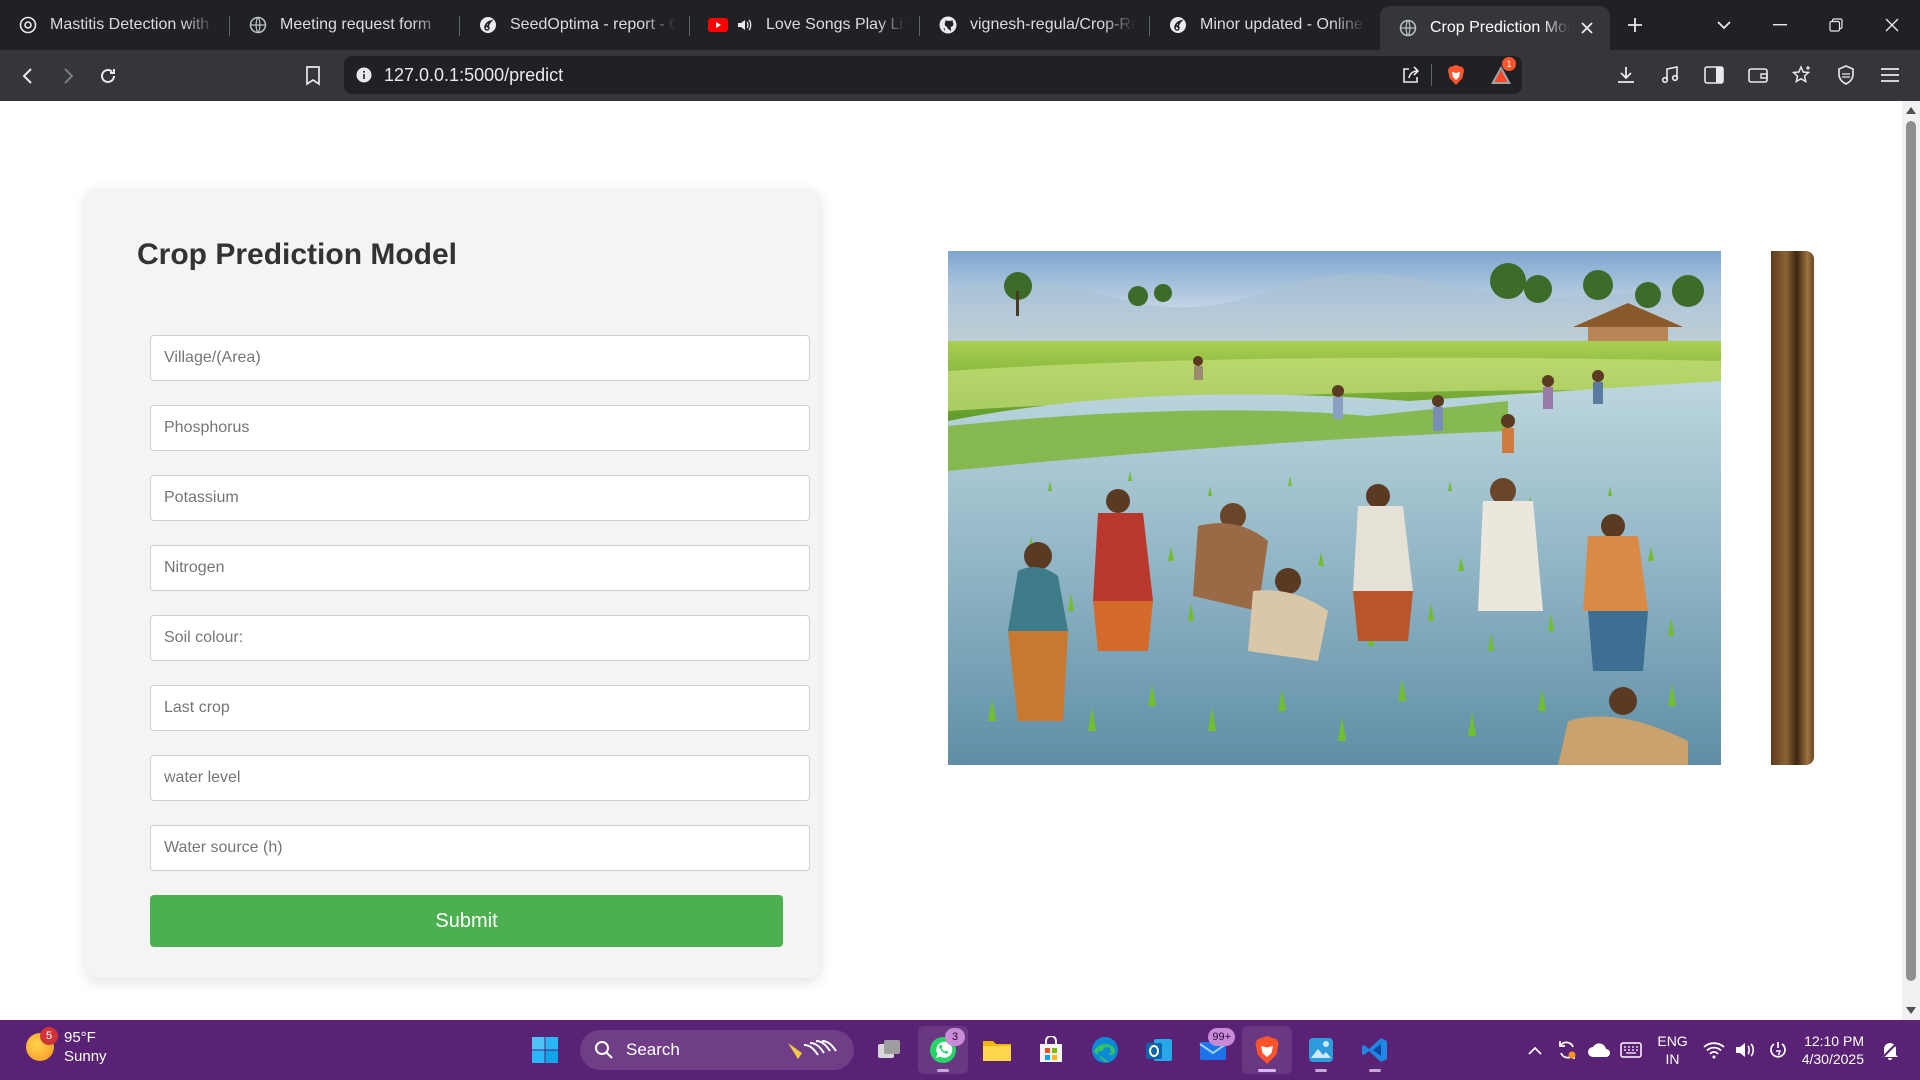 The image size is (1920, 1080). What do you see at coordinates (1672, 1059) in the screenshot?
I see `region-code: IN` at bounding box center [1672, 1059].